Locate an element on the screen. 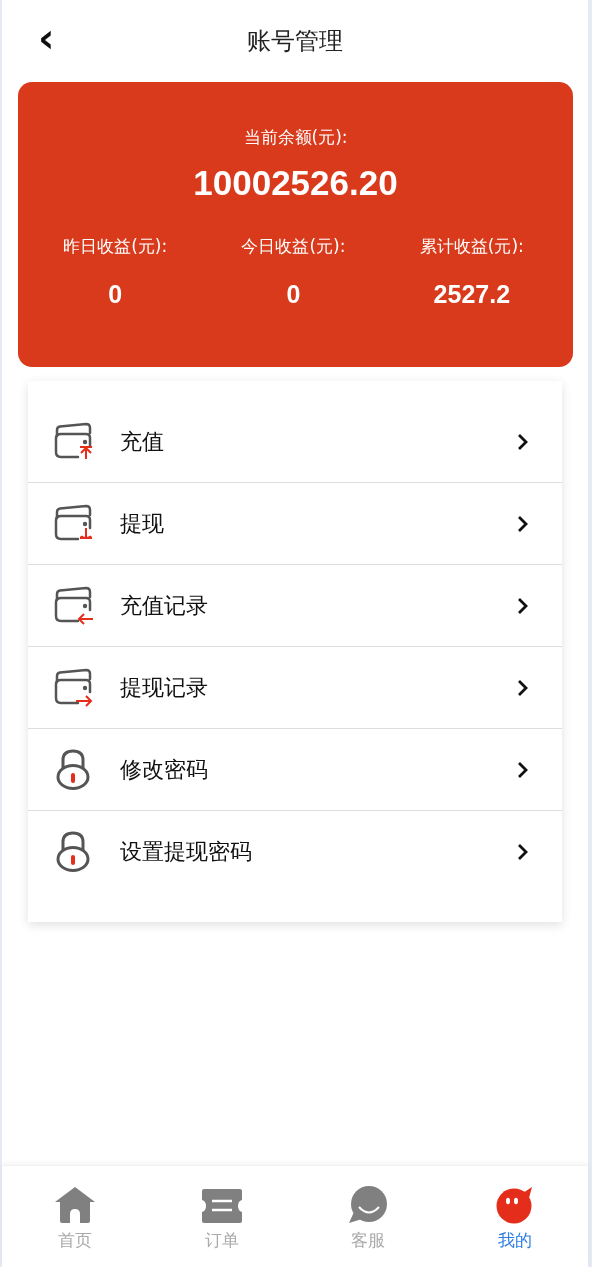  stat-label: 累计收益(元): is located at coordinates (471, 246).